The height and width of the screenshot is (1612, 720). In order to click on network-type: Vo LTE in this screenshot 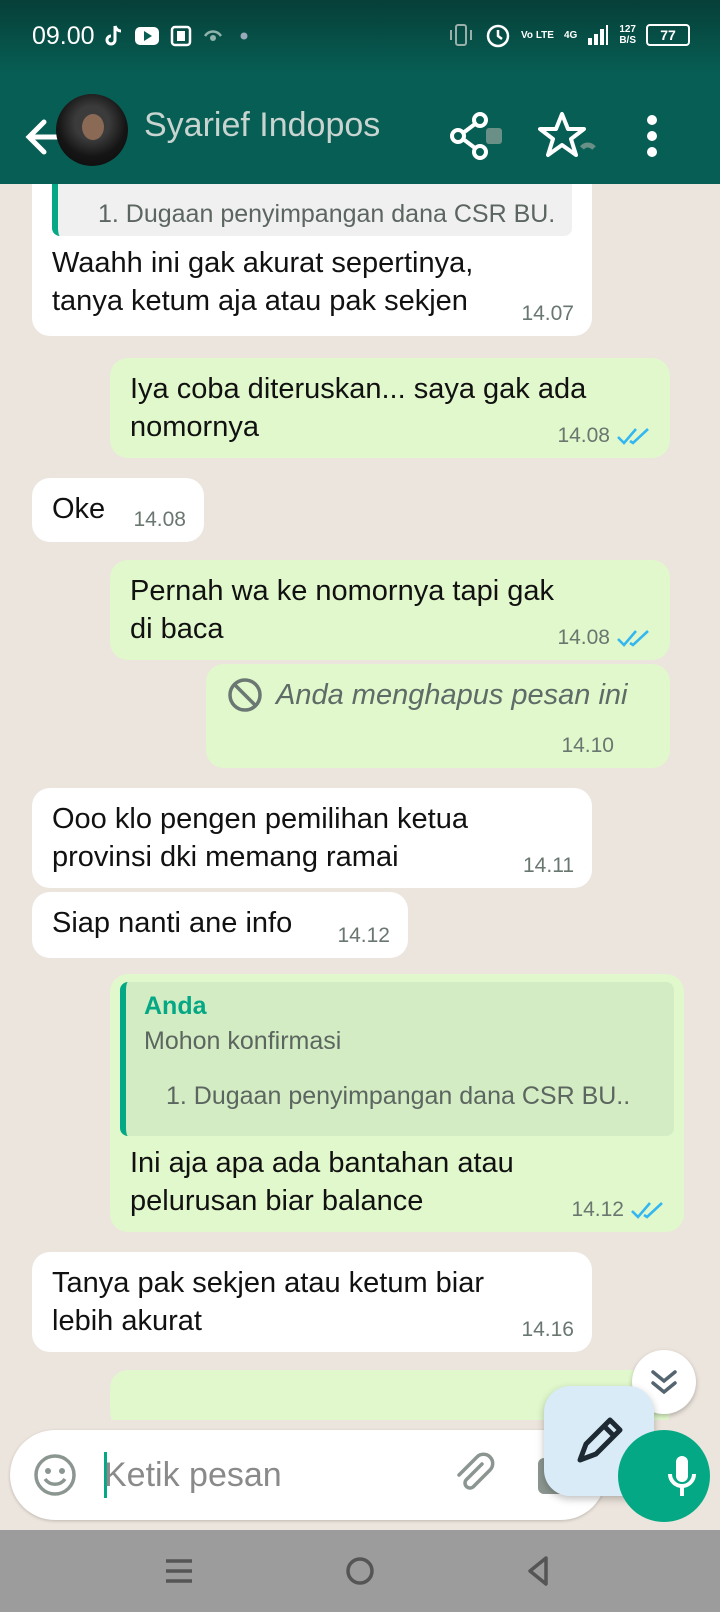, I will do `click(537, 35)`.